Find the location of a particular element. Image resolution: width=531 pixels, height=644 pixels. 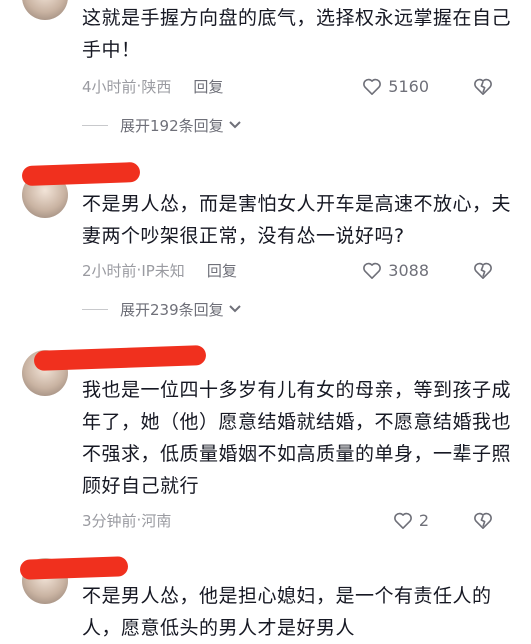

comment-item: 不是男人怂，他是担心媳妇，是一个有责任人的人，愿意低头的男人才是好男人 is located at coordinates (265, 594).